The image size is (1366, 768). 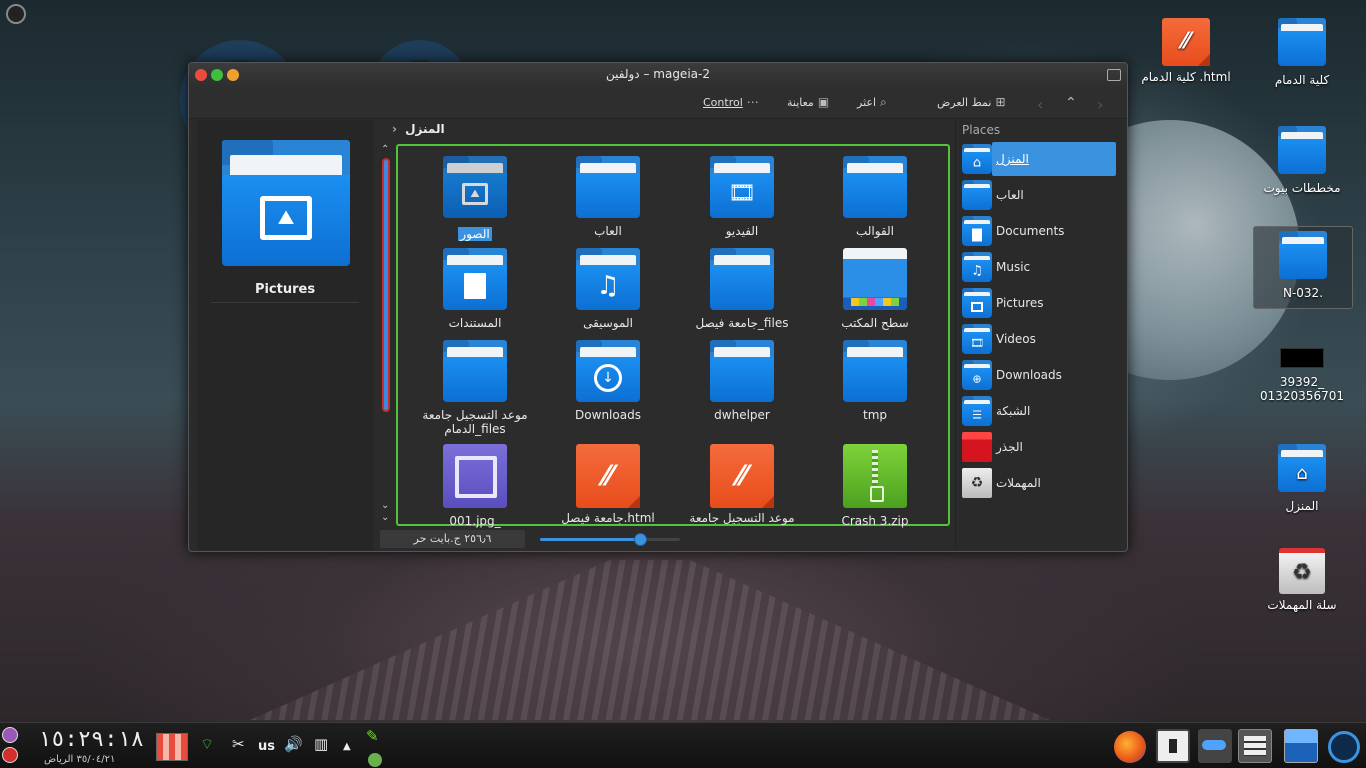 I want to click on system-monitor-icon, so click(x=172, y=747).